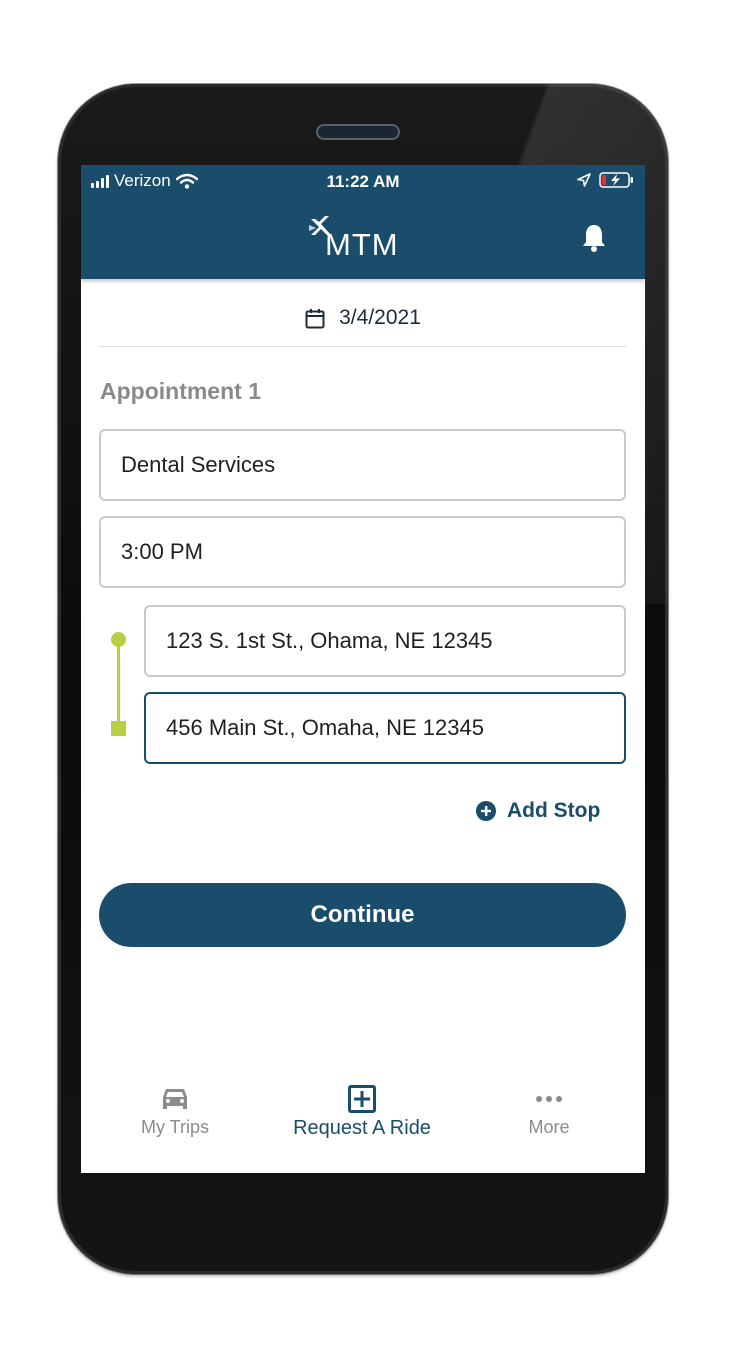  What do you see at coordinates (616, 180) in the screenshot?
I see `battery-charging-icon` at bounding box center [616, 180].